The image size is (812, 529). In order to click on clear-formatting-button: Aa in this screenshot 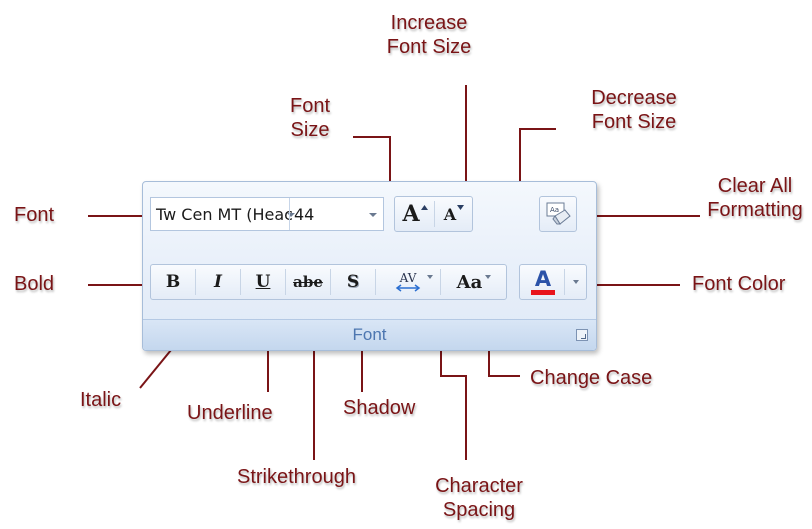, I will do `click(558, 214)`.